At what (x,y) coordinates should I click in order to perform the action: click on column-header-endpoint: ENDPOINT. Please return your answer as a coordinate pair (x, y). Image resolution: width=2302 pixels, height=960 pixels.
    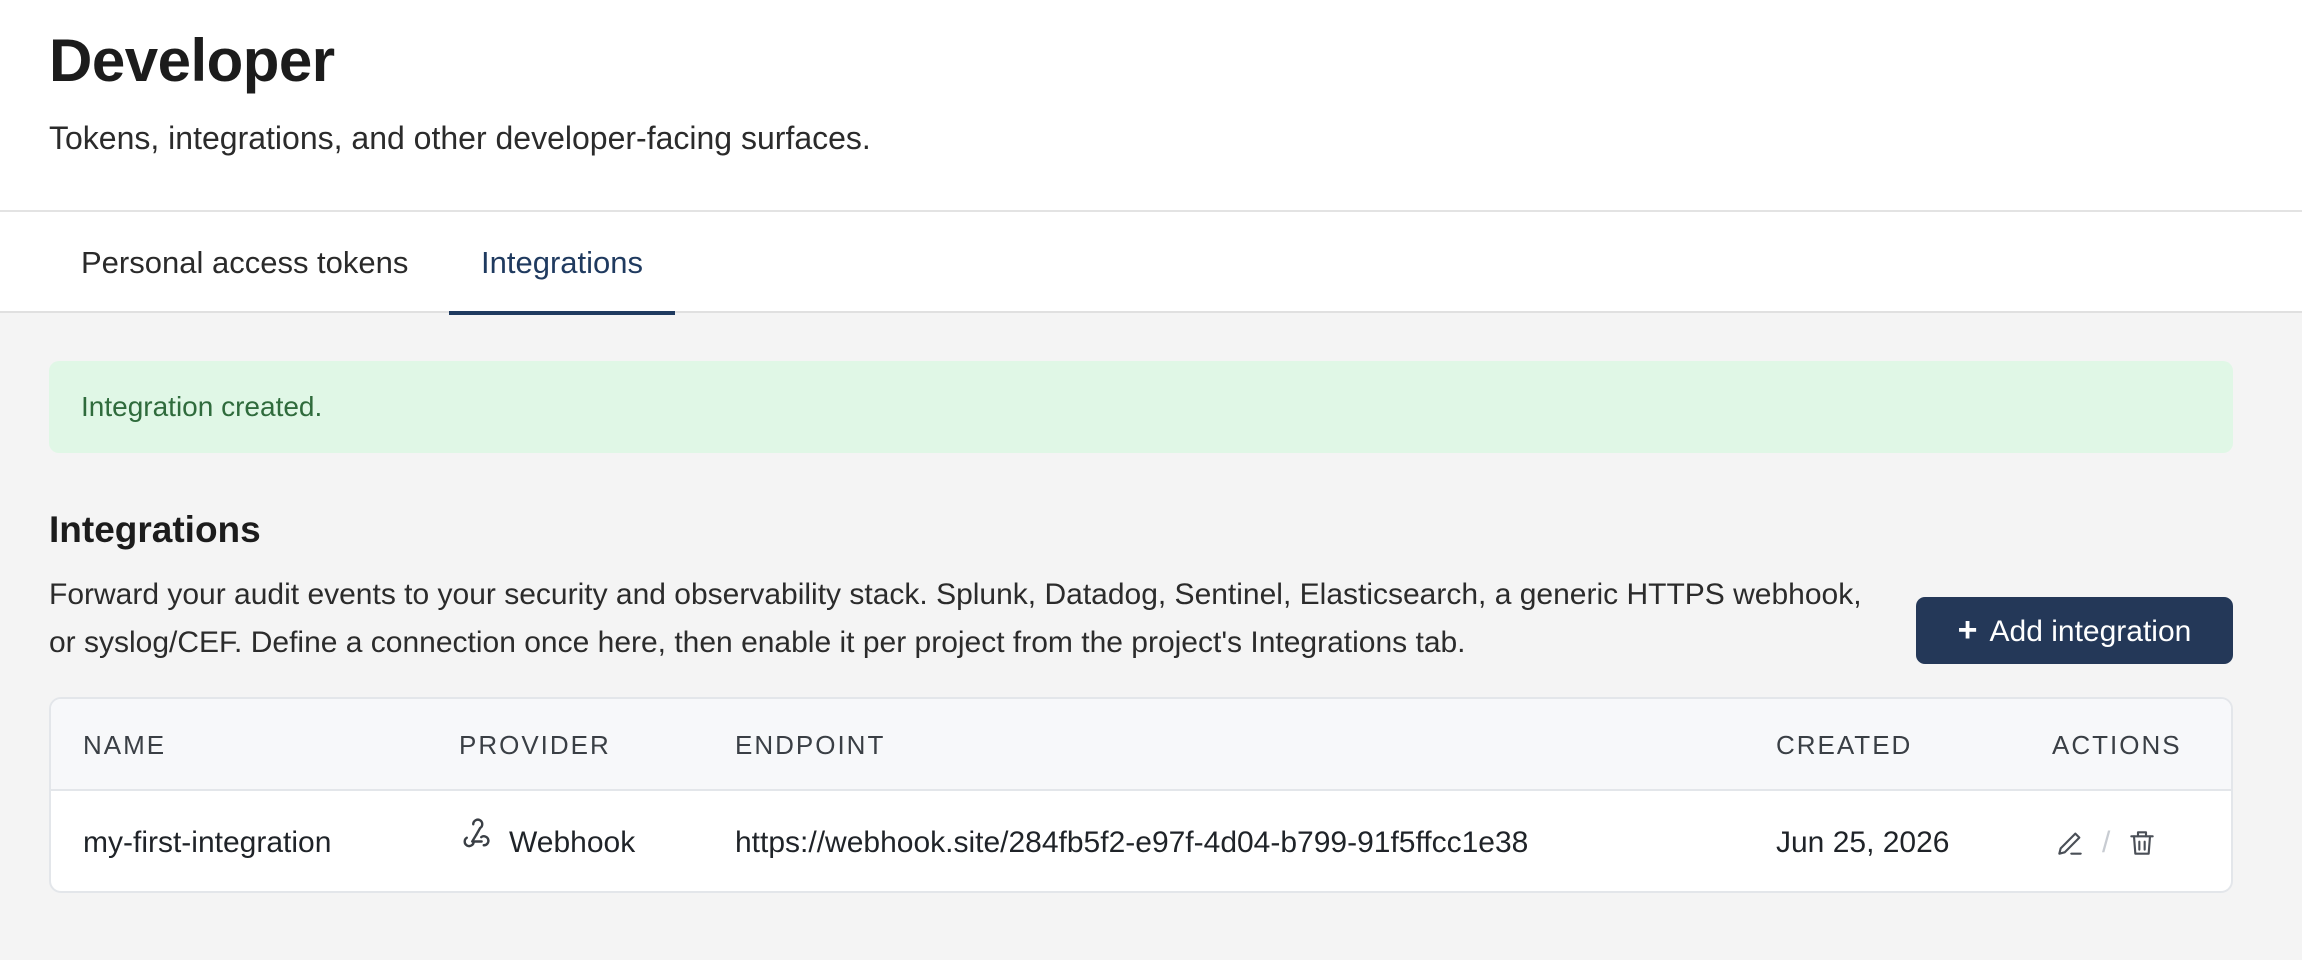
    Looking at the image, I should click on (810, 745).